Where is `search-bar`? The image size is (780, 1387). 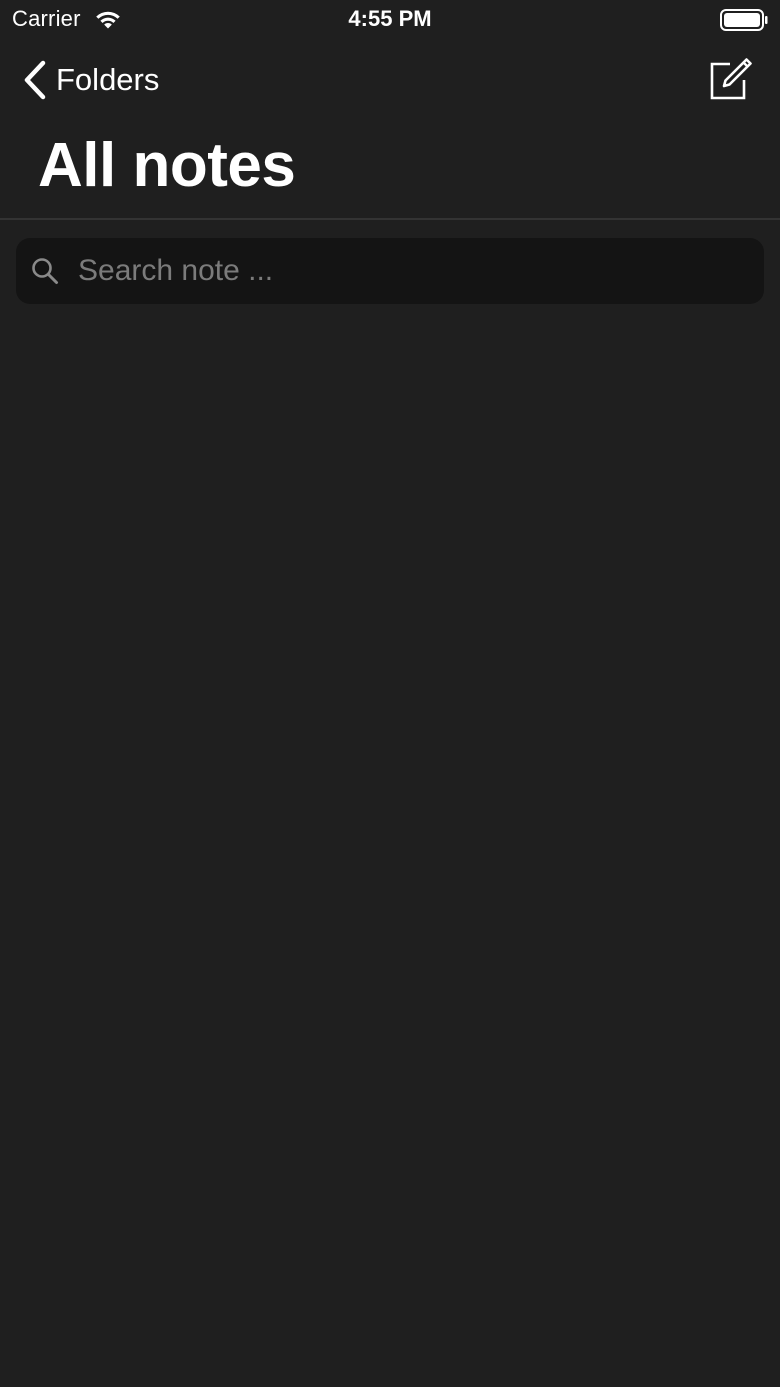 search-bar is located at coordinates (390, 271).